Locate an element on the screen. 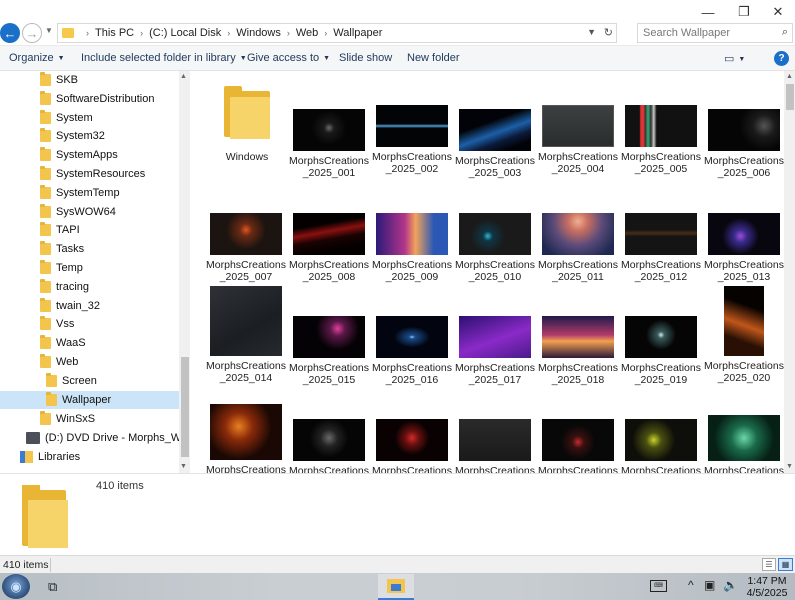 This screenshot has width=795, height=600. maximize-button: ❐ is located at coordinates (744, 12).